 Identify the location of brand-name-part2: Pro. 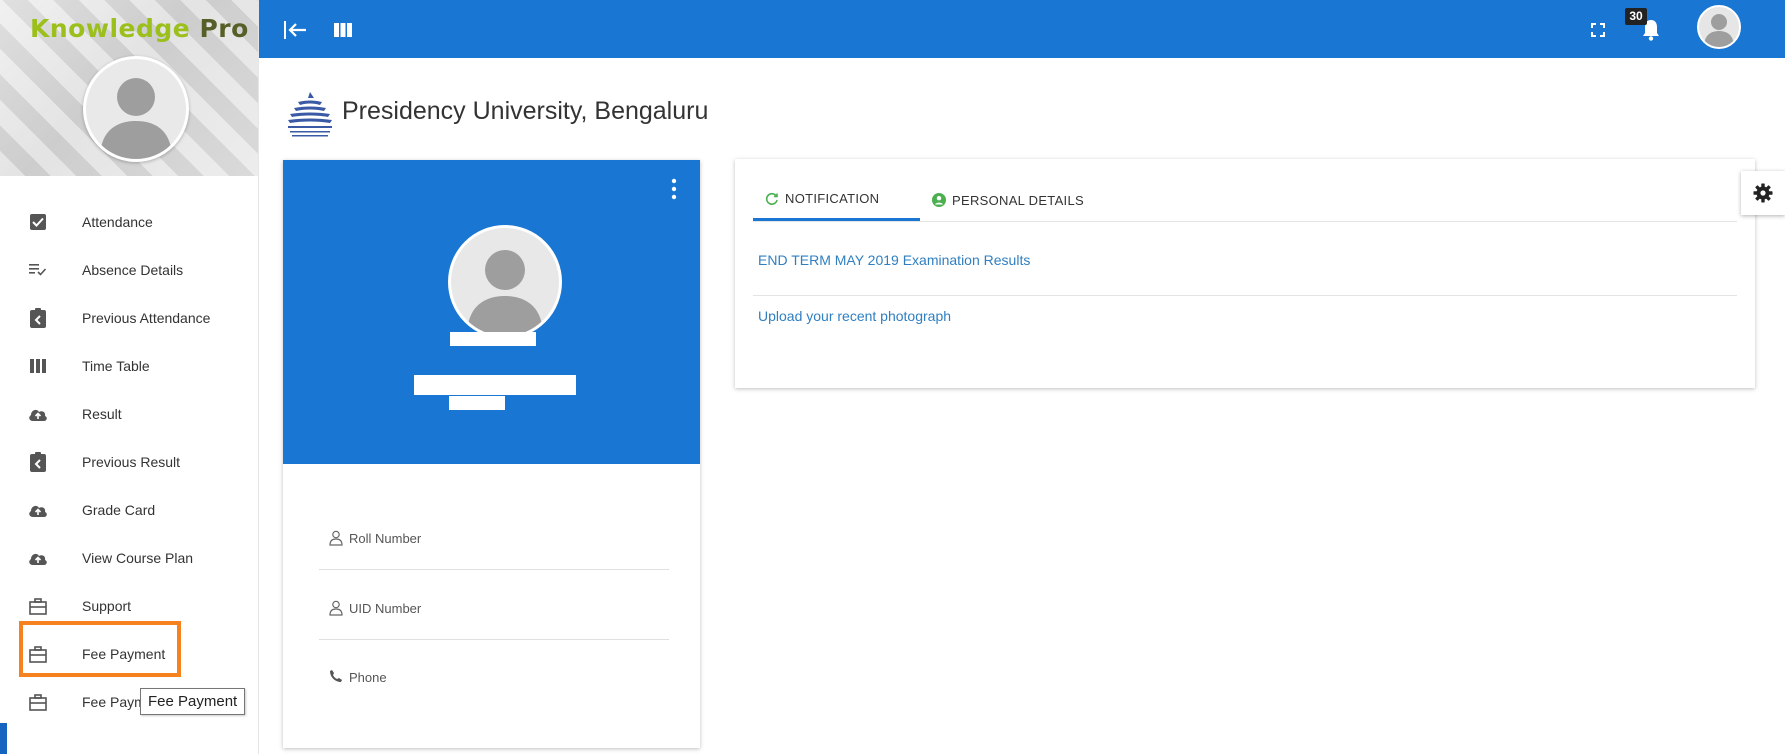
(224, 28).